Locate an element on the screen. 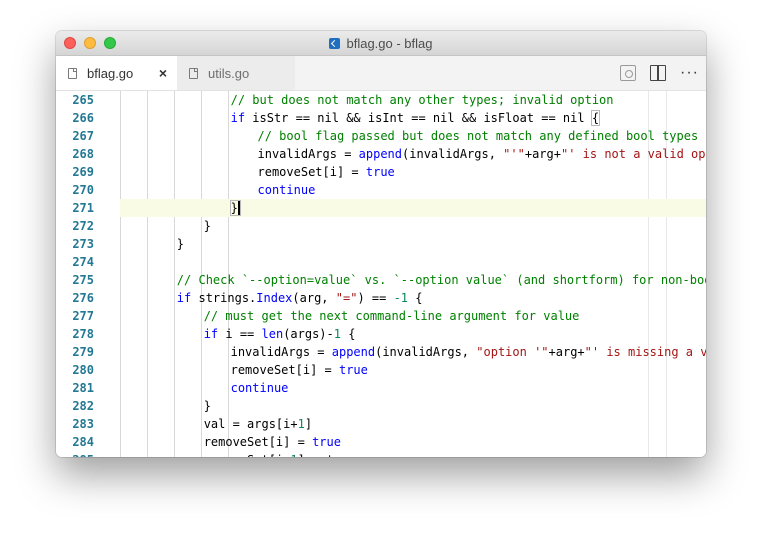 Image resolution: width=762 pixels, height=537 pixels. line-number: 279 is located at coordinates (83, 352).